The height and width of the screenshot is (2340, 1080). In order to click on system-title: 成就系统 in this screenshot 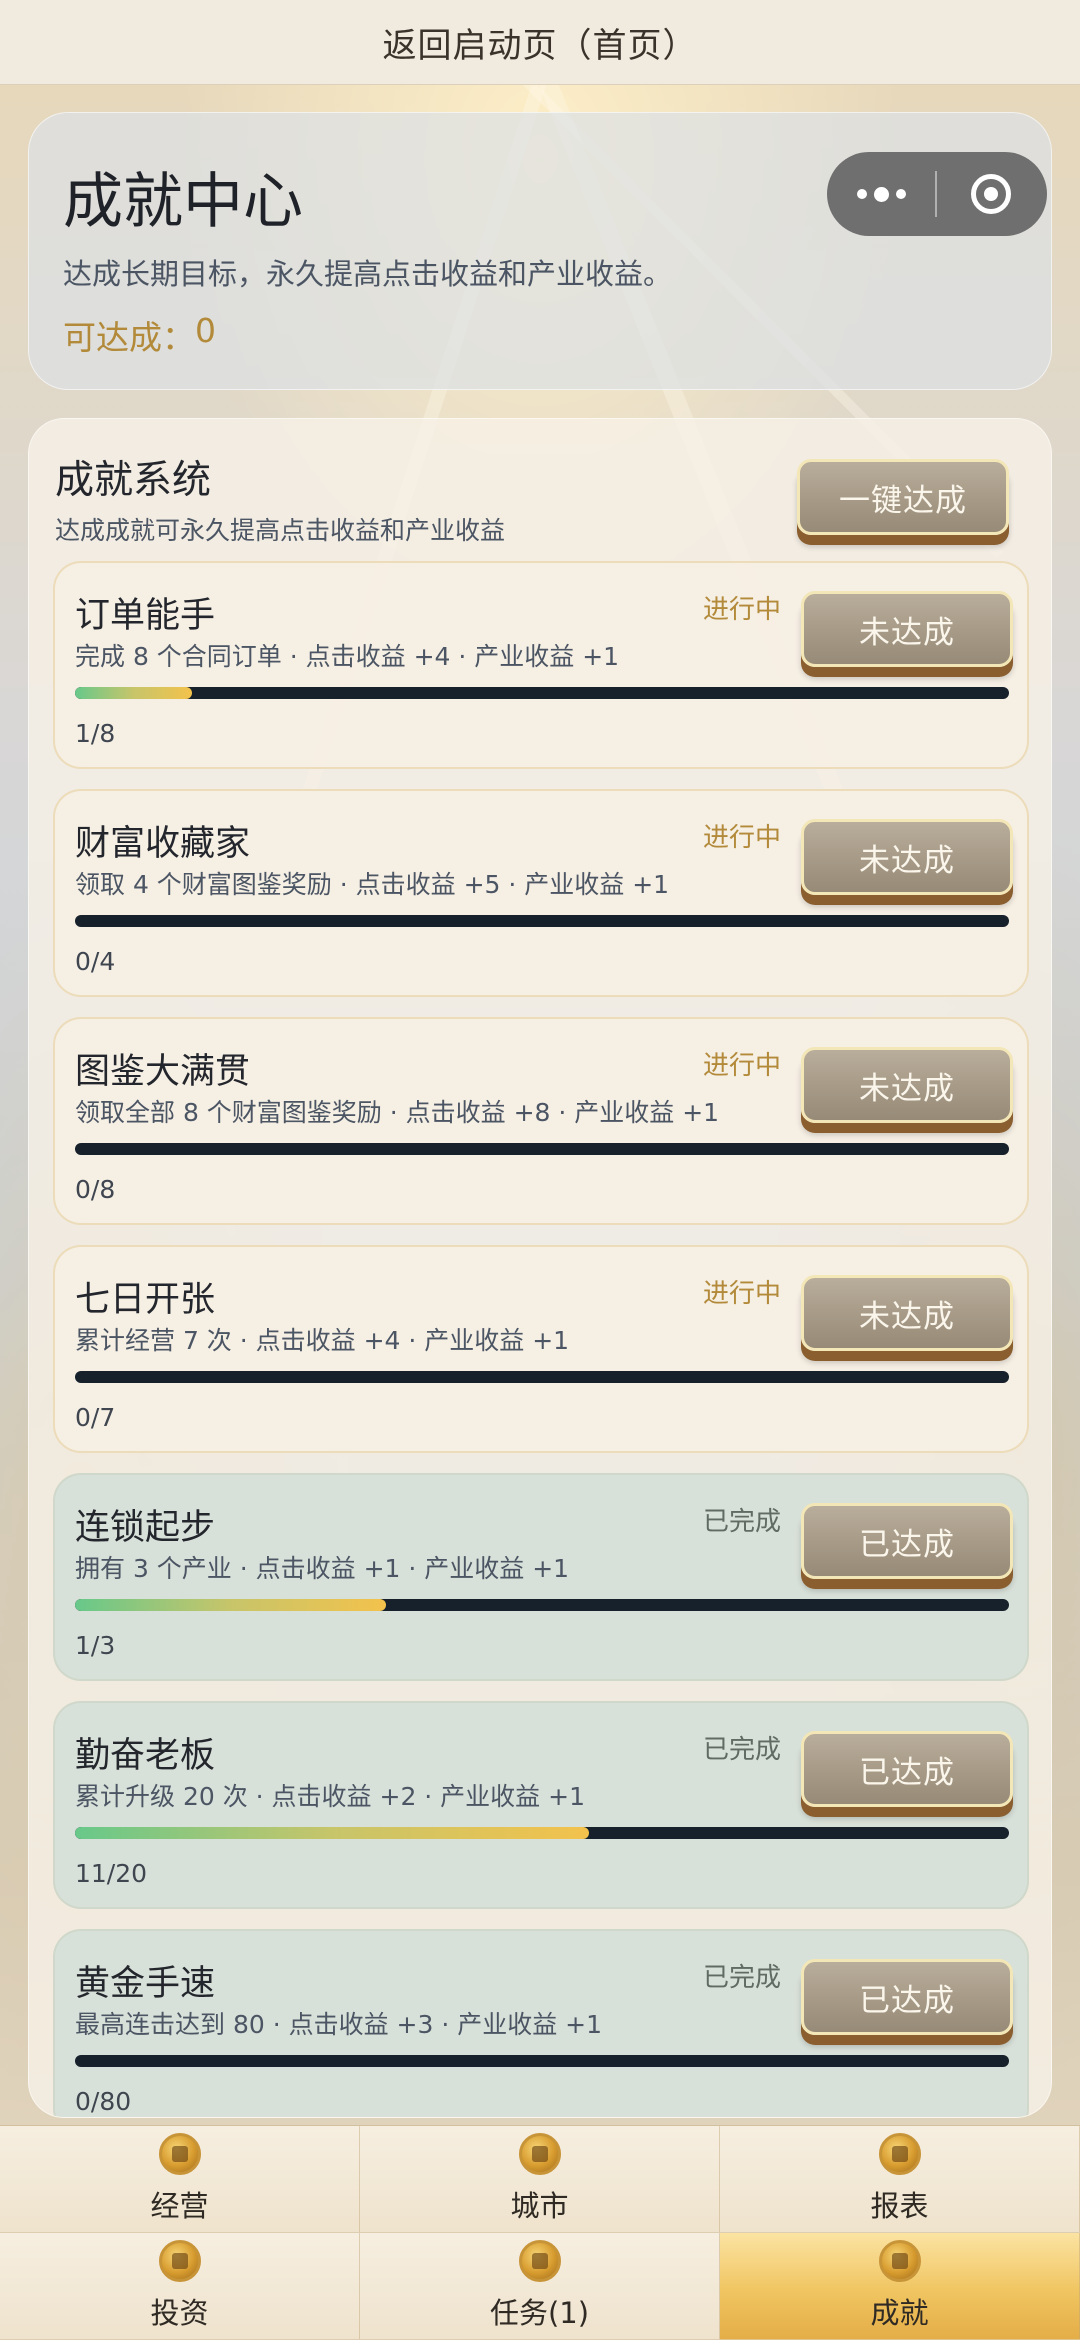, I will do `click(133, 480)`.